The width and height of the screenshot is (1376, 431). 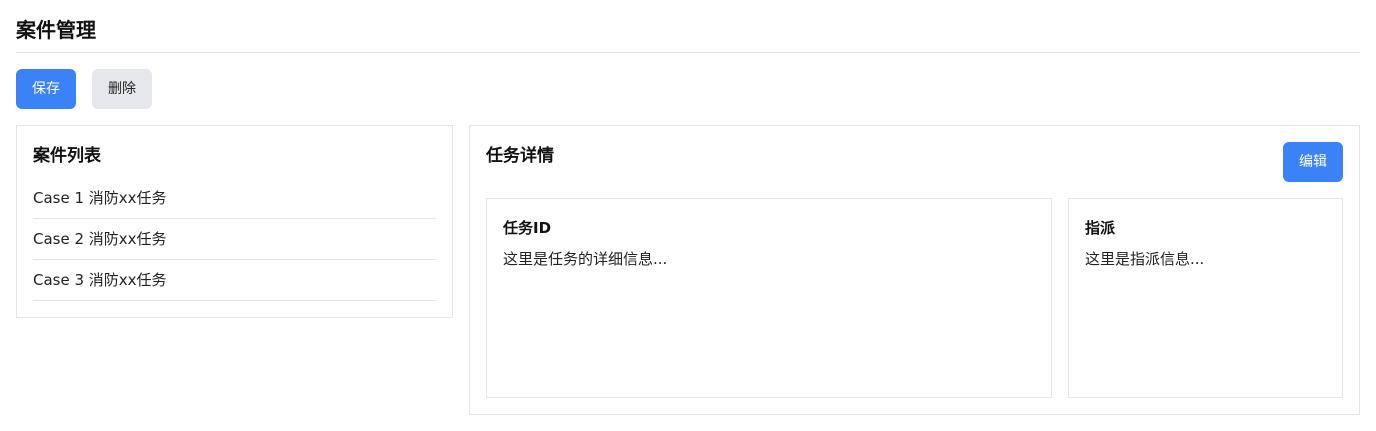 I want to click on case-list-item: Case 3 消防xx任务, so click(x=234, y=280).